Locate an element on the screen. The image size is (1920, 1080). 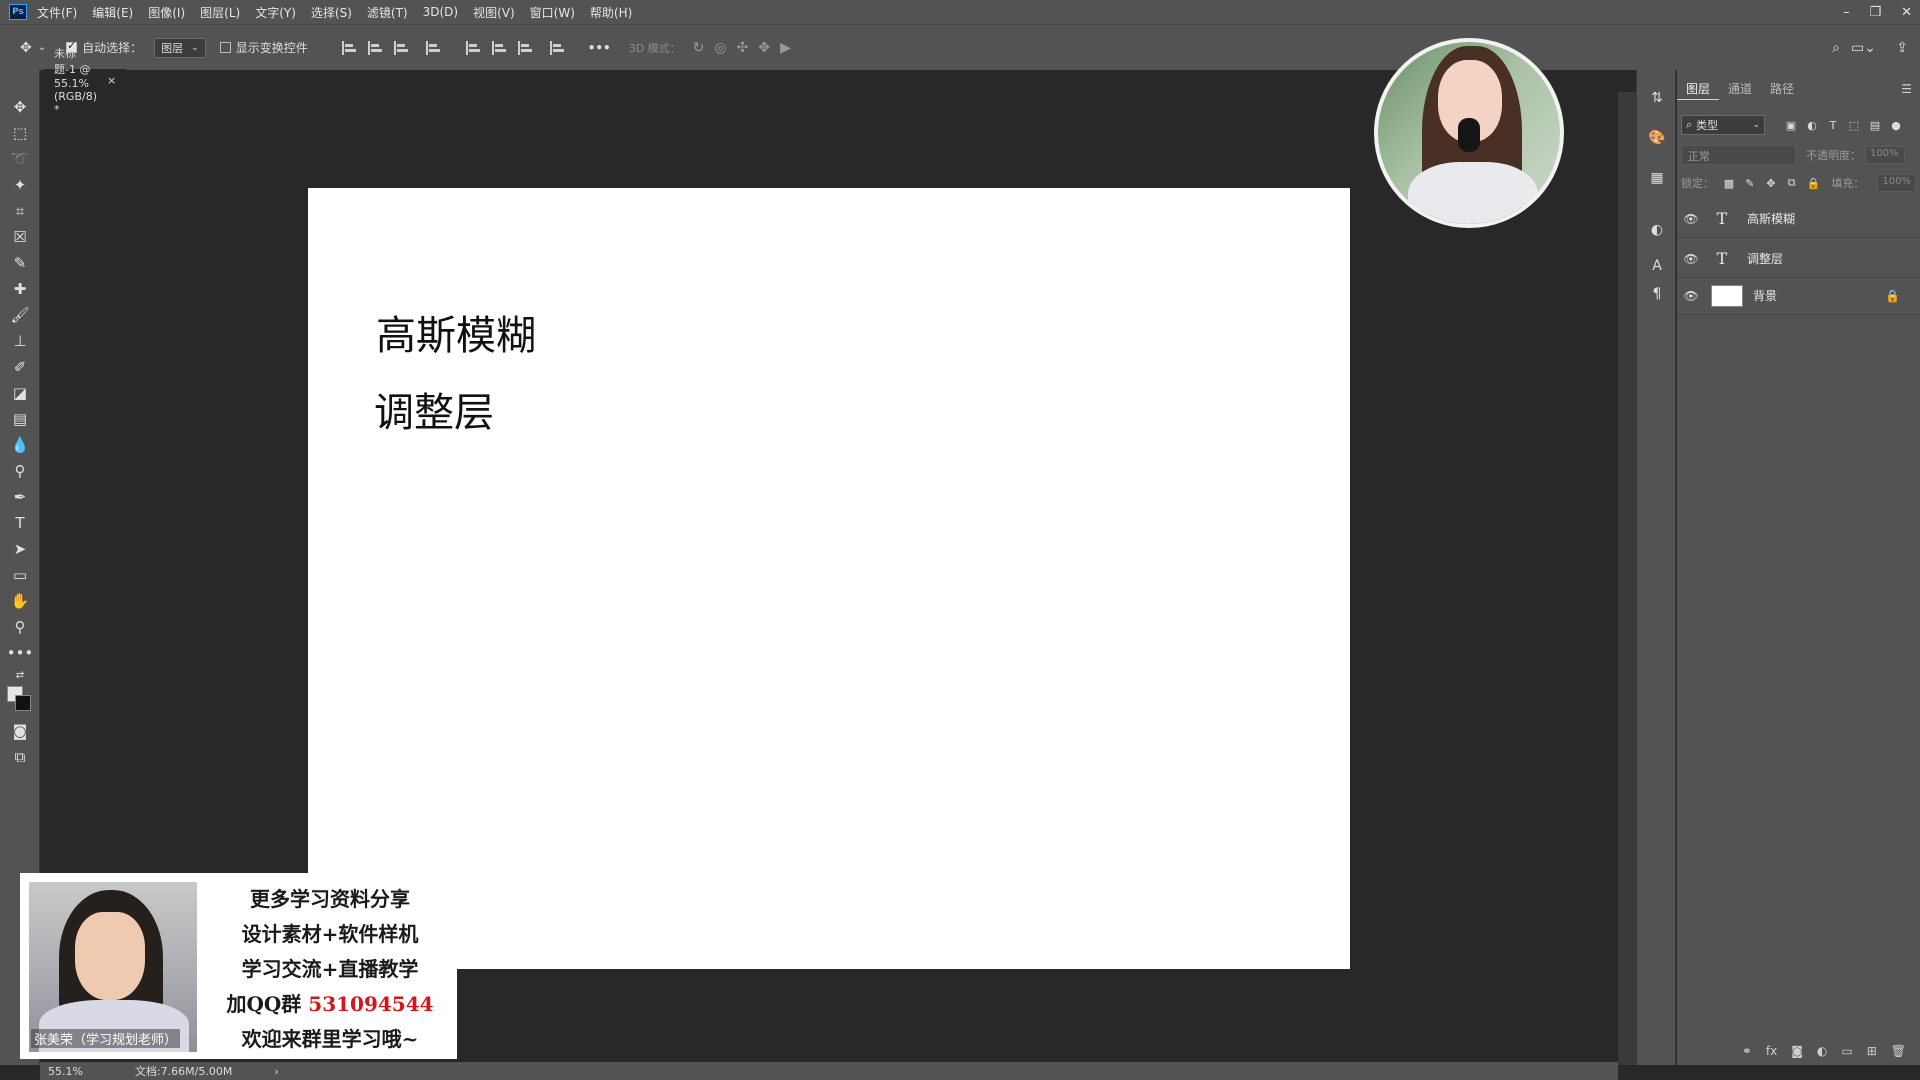
distribute-horizontal-icon is located at coordinates (556, 47).